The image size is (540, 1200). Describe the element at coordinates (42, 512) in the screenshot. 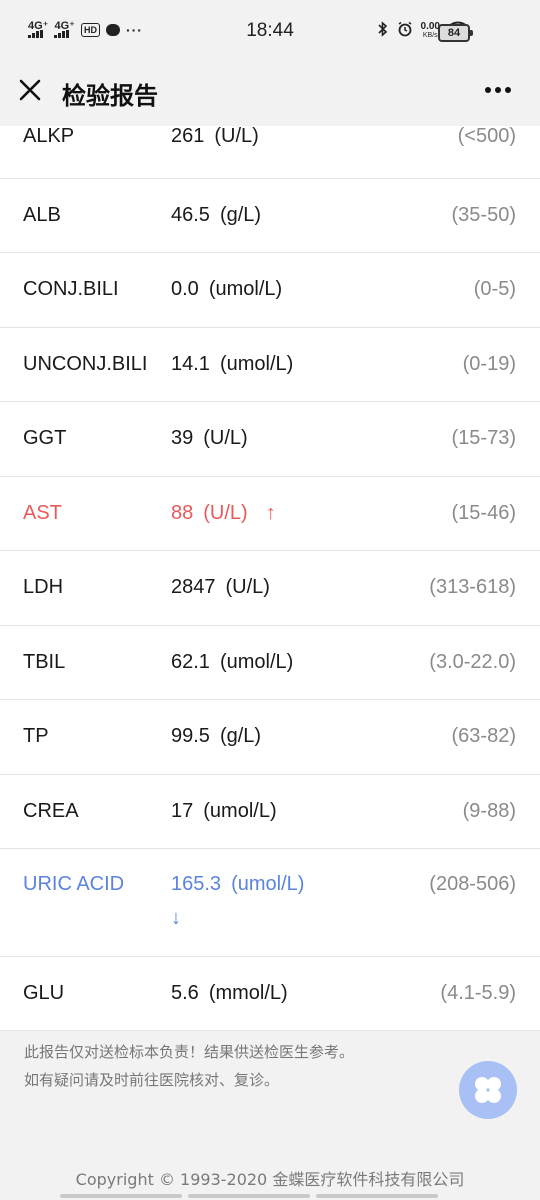

I see `test-name: AST` at that location.